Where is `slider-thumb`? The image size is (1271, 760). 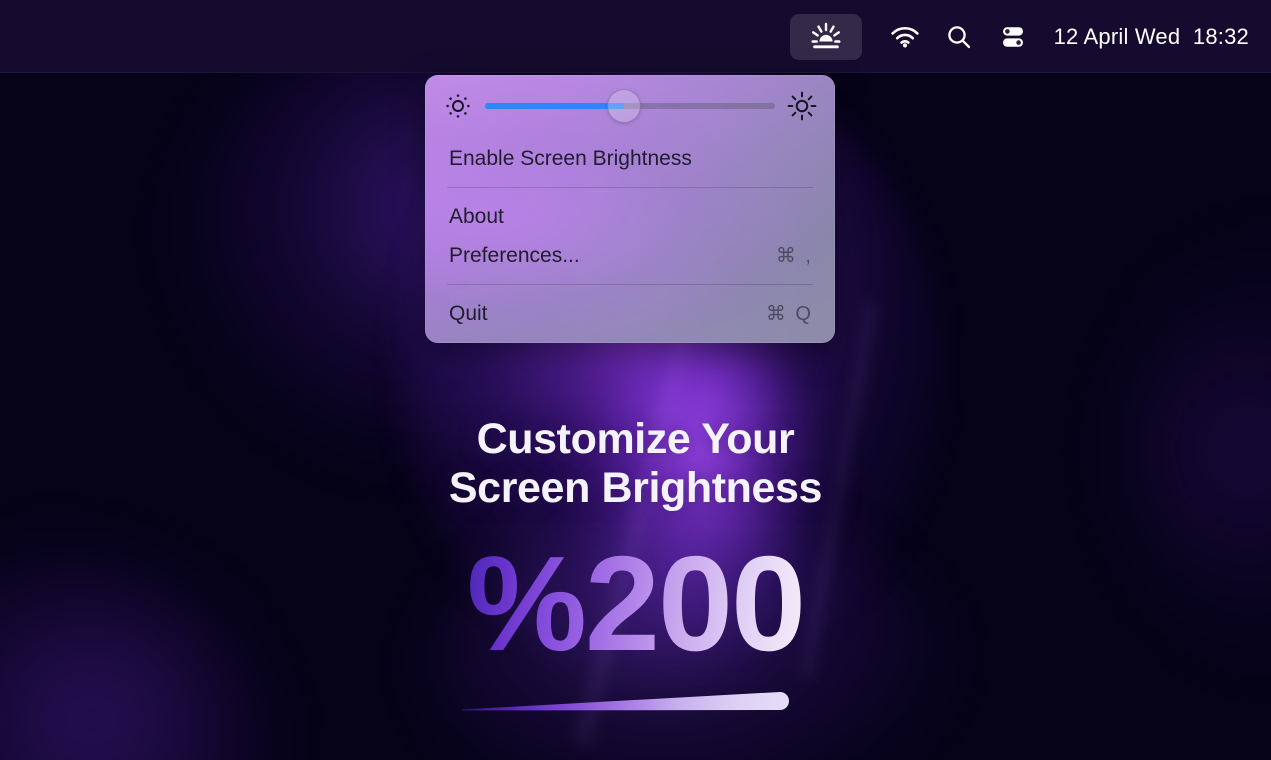
slider-thumb is located at coordinates (624, 106).